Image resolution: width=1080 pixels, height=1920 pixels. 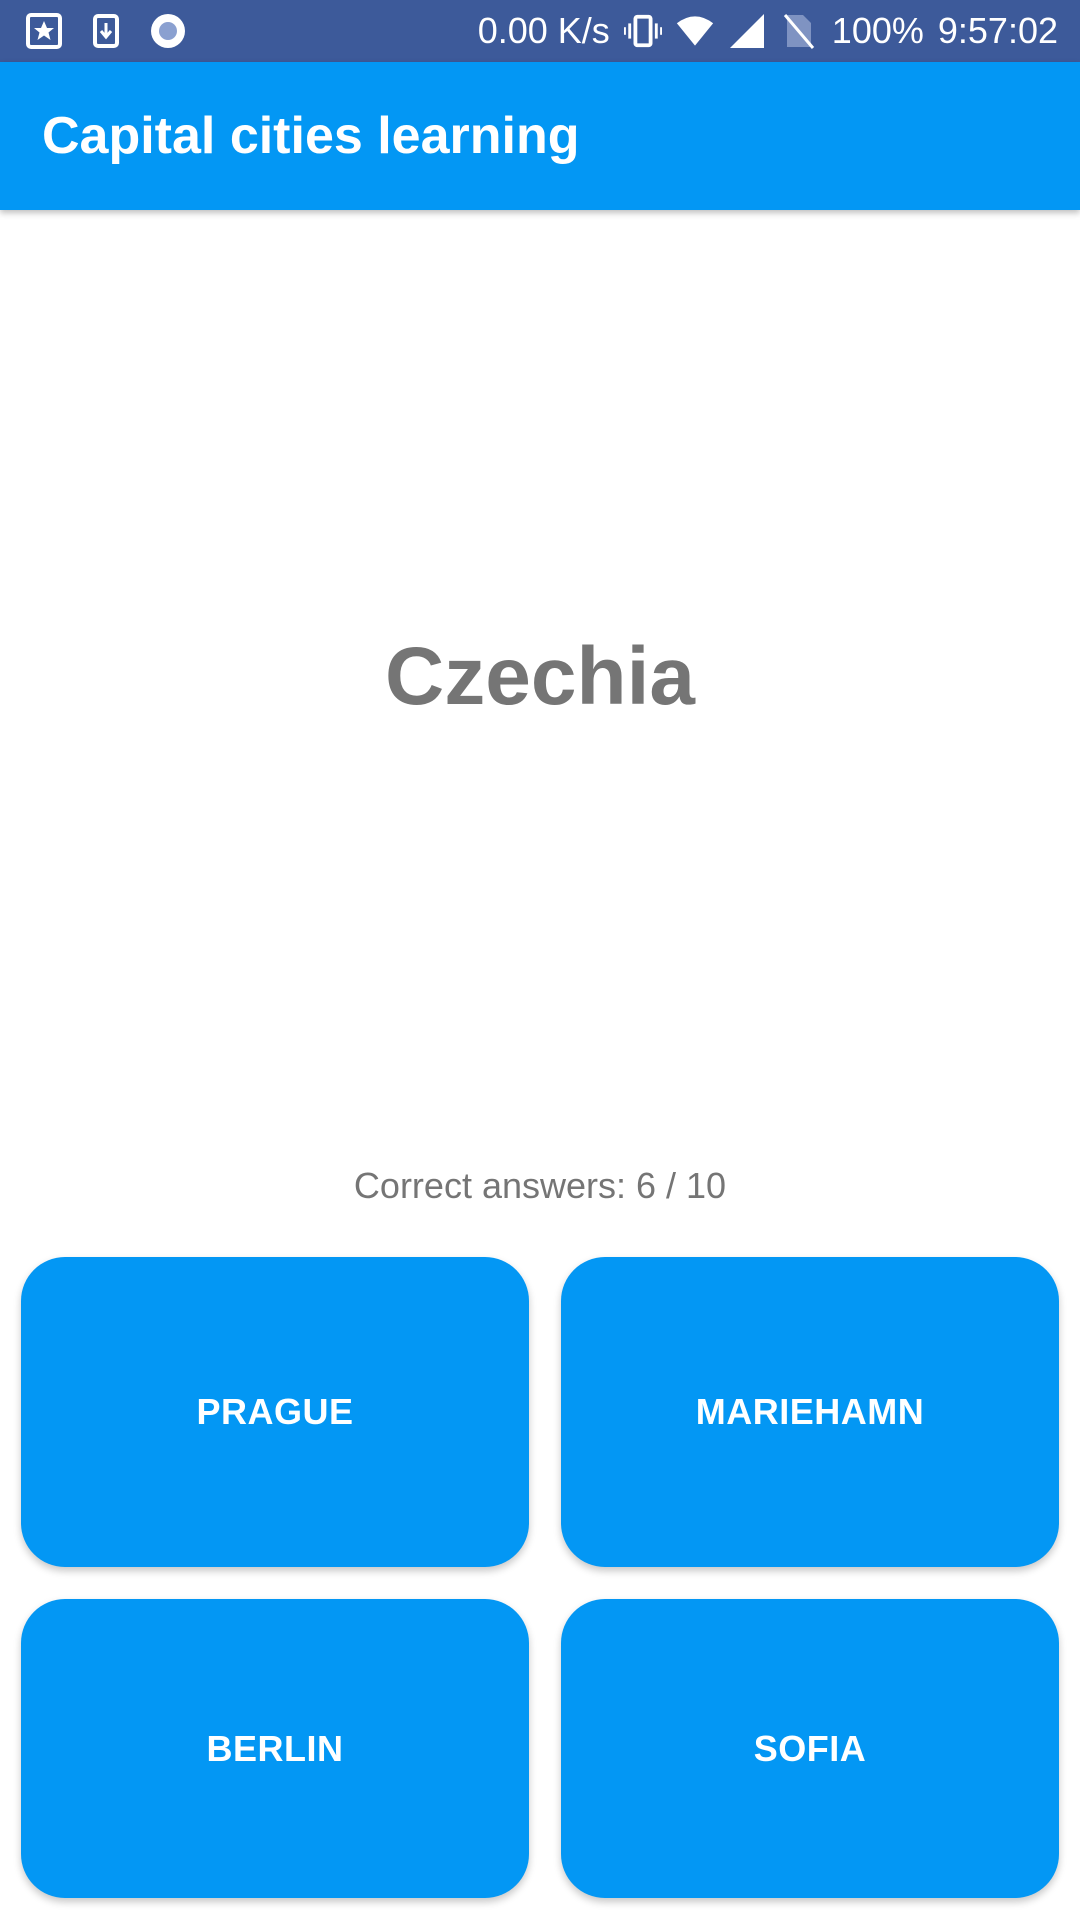 I want to click on answer-button-label: BERLIN, so click(x=275, y=1748).